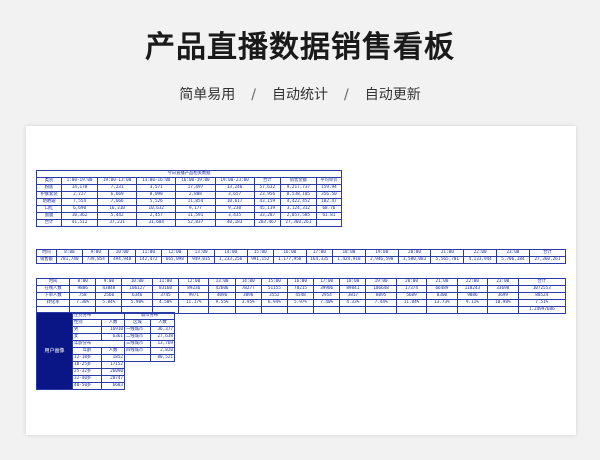 This screenshot has width=600, height=460. What do you see at coordinates (298, 188) in the screenshot?
I see `table-cell: 9,217,737` at bounding box center [298, 188].